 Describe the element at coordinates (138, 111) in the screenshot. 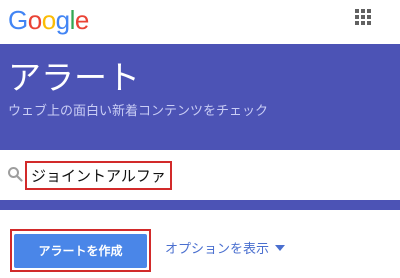

I see `page-subtitle: ウェブ上の面白い新着コンテンツをチェック` at that location.